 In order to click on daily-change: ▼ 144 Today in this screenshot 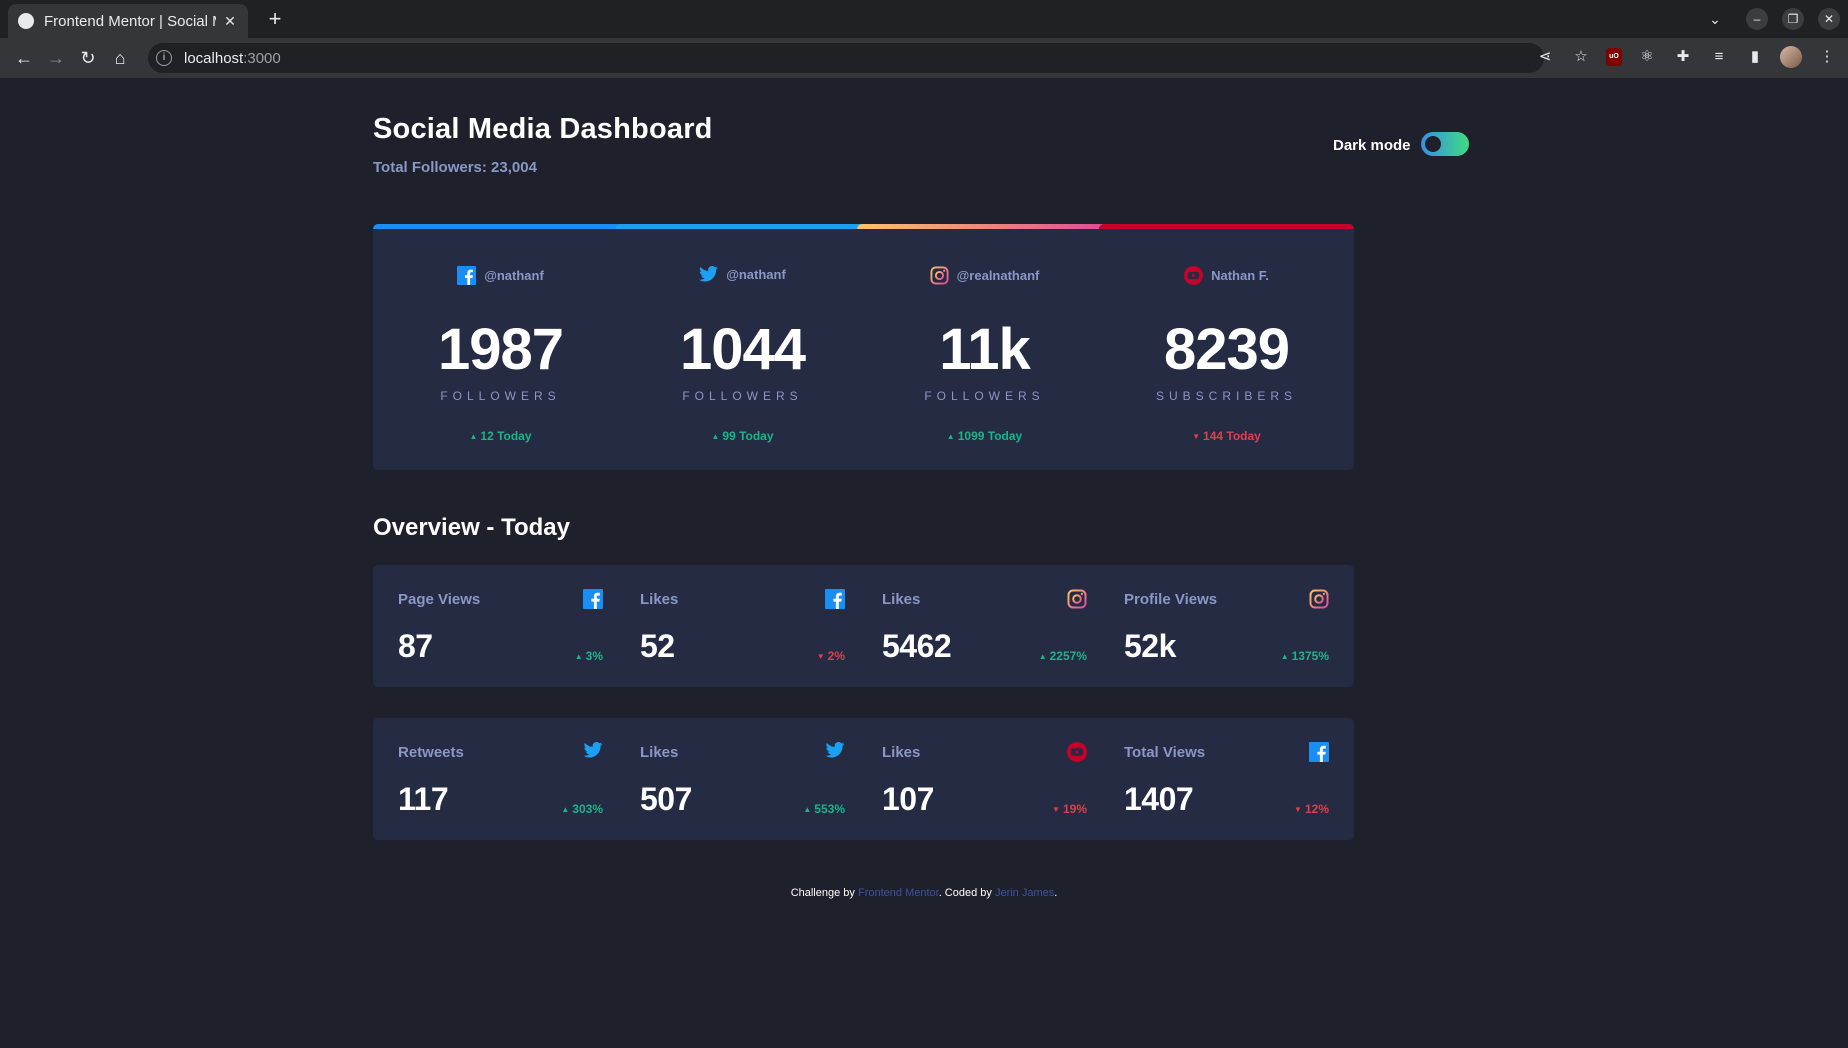, I will do `click(1226, 436)`.